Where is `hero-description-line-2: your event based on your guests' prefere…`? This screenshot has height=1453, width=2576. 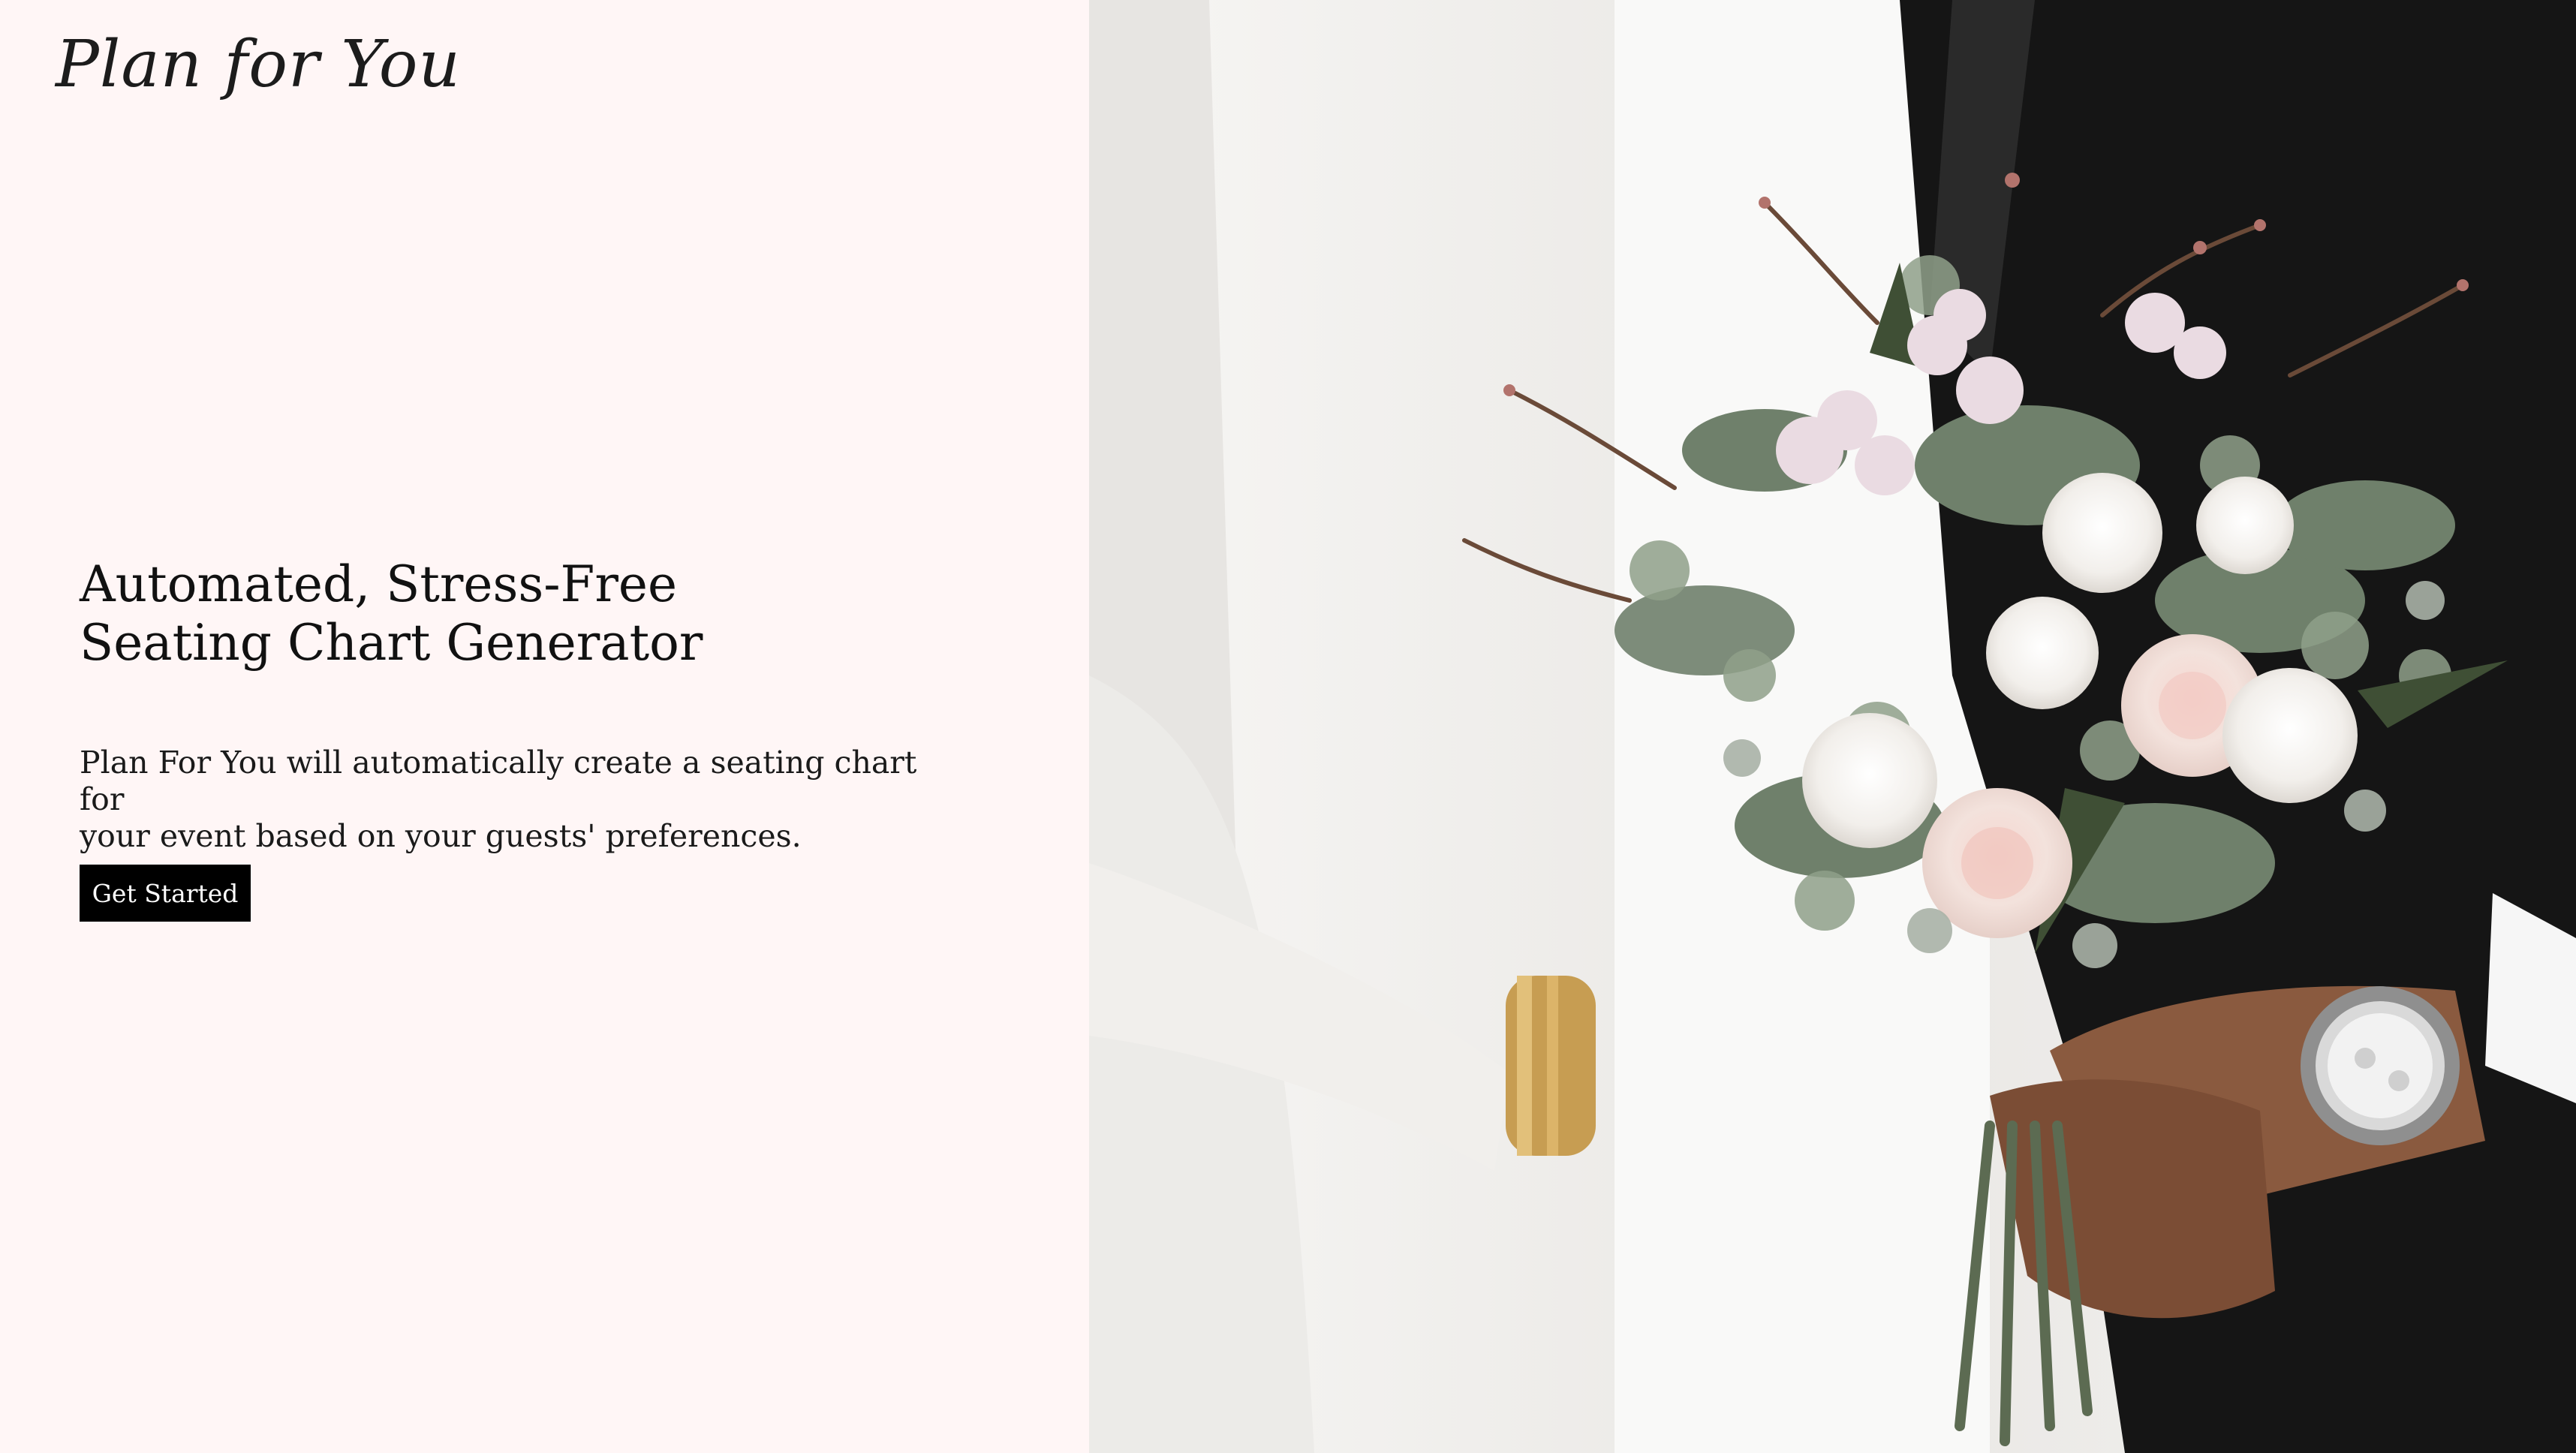 hero-description-line-2: your event based on your guests' prefere… is located at coordinates (441, 836).